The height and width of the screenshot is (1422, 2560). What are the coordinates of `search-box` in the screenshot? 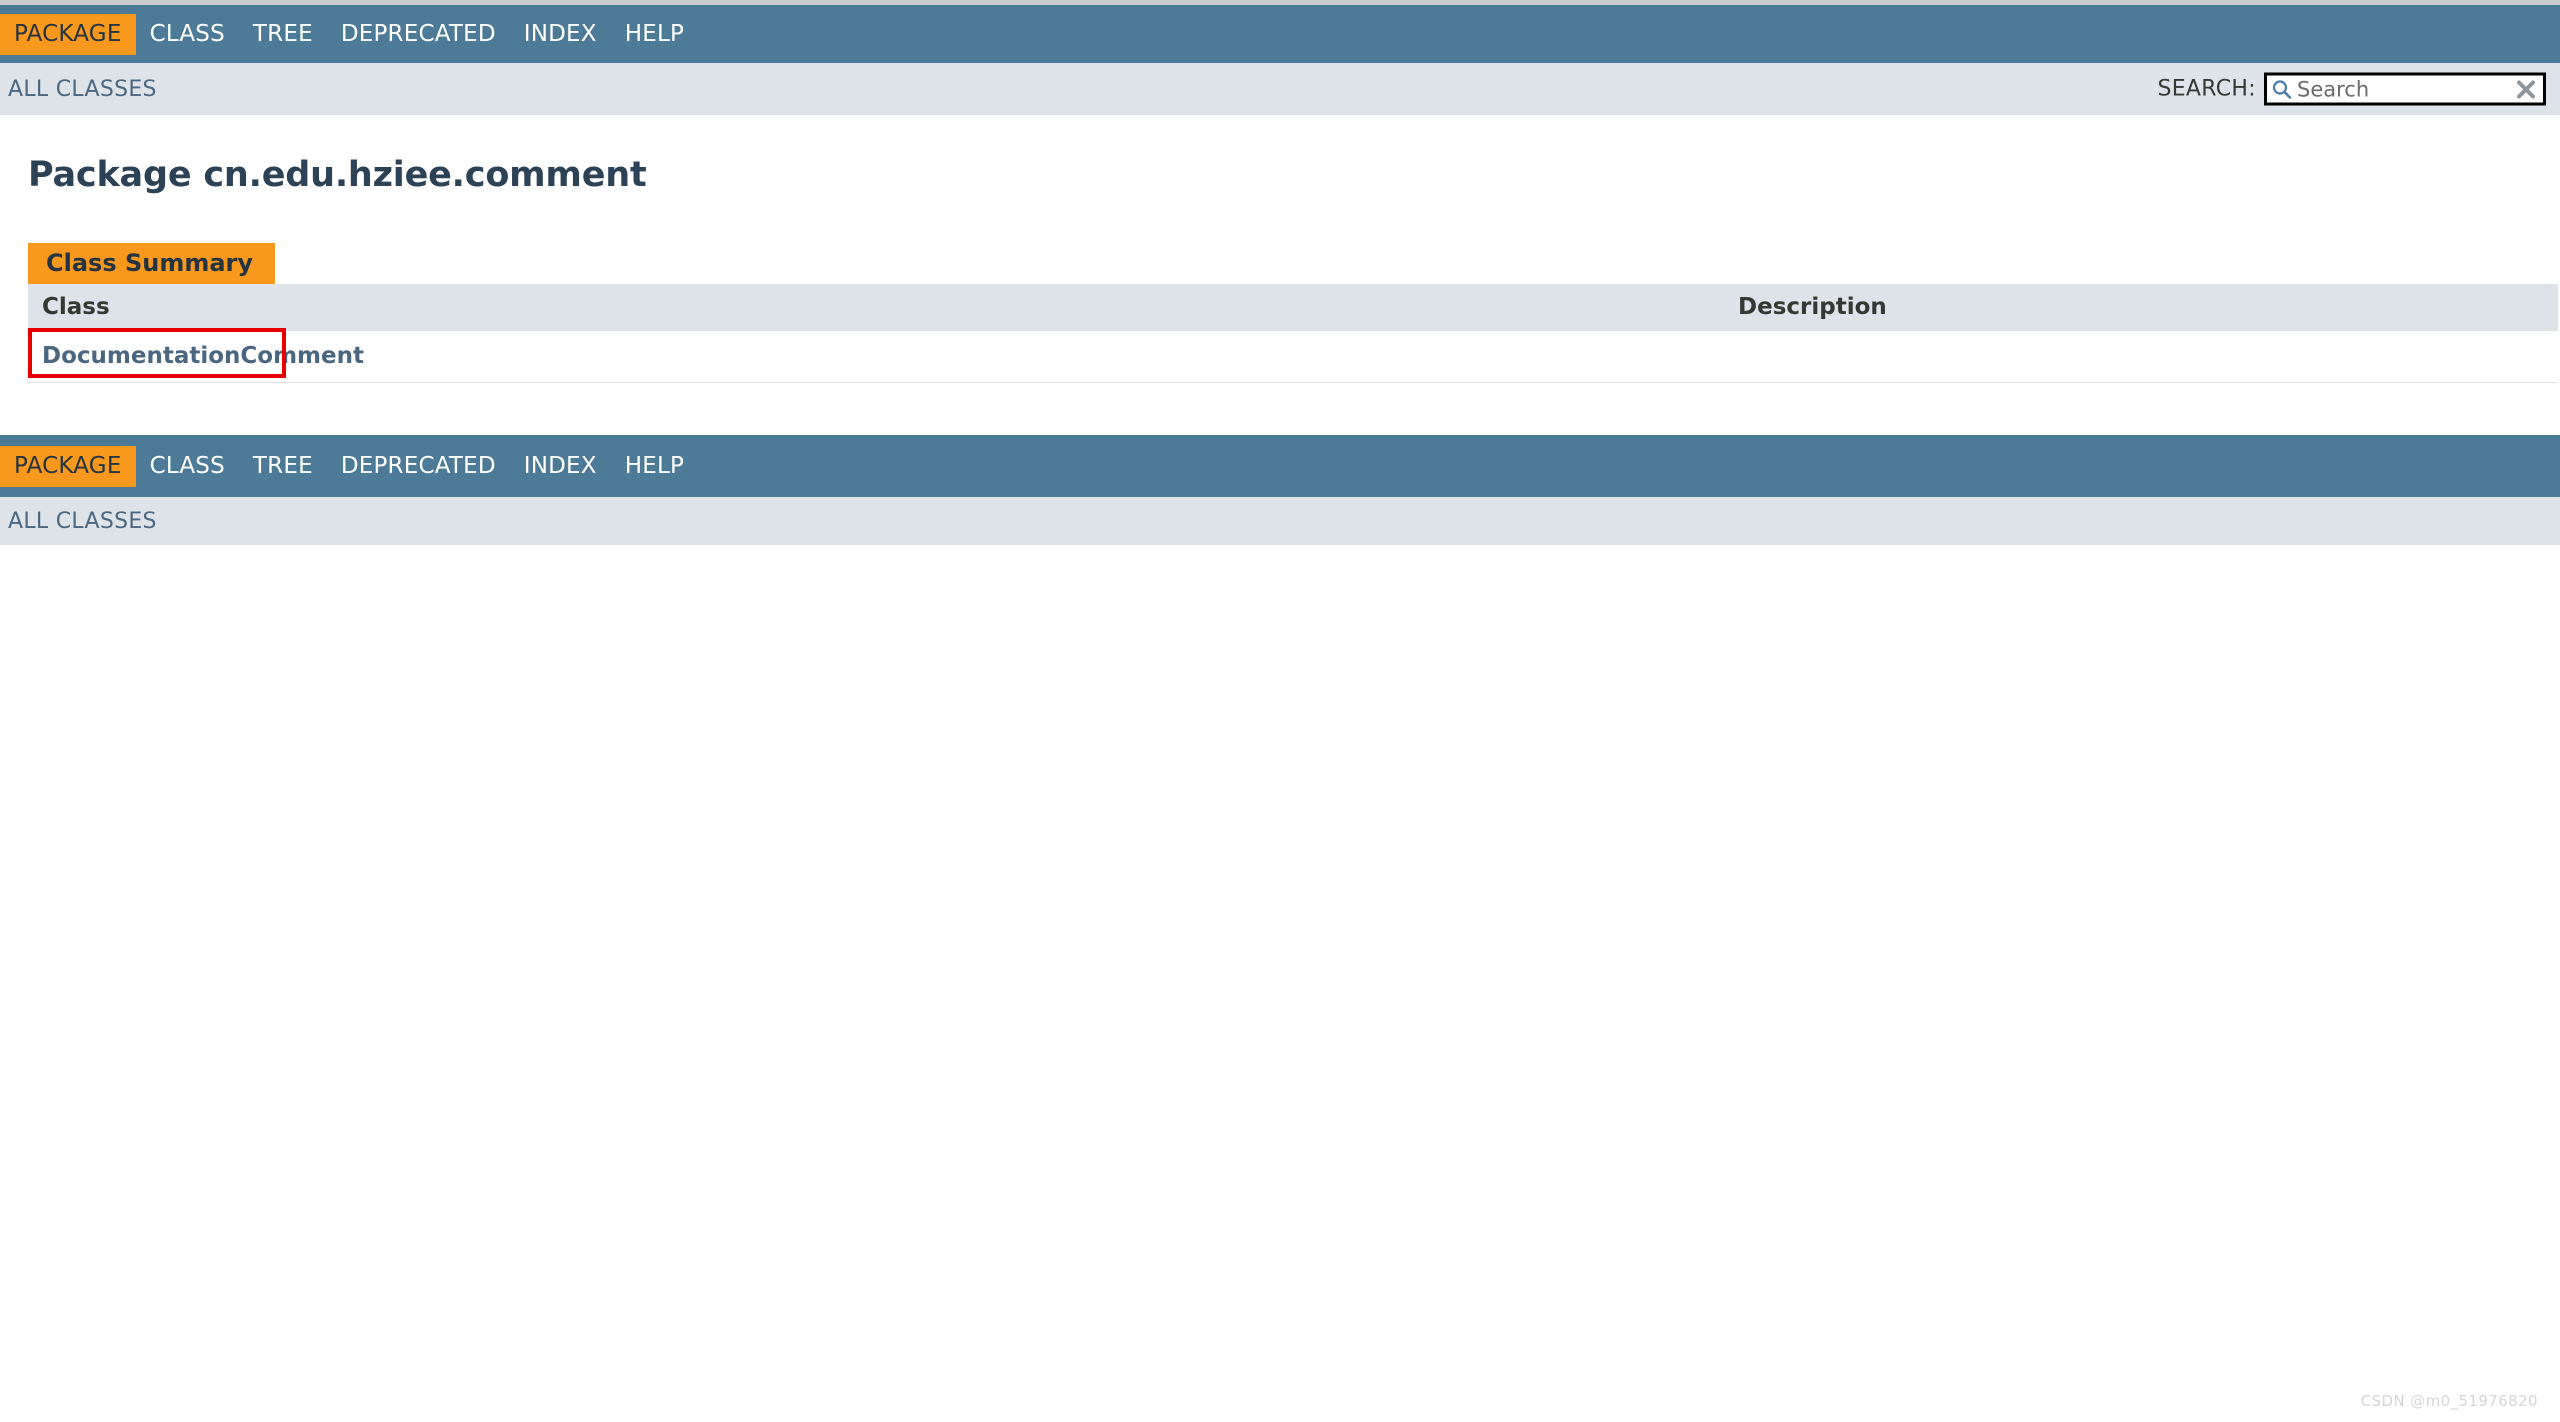 It's located at (2405, 89).